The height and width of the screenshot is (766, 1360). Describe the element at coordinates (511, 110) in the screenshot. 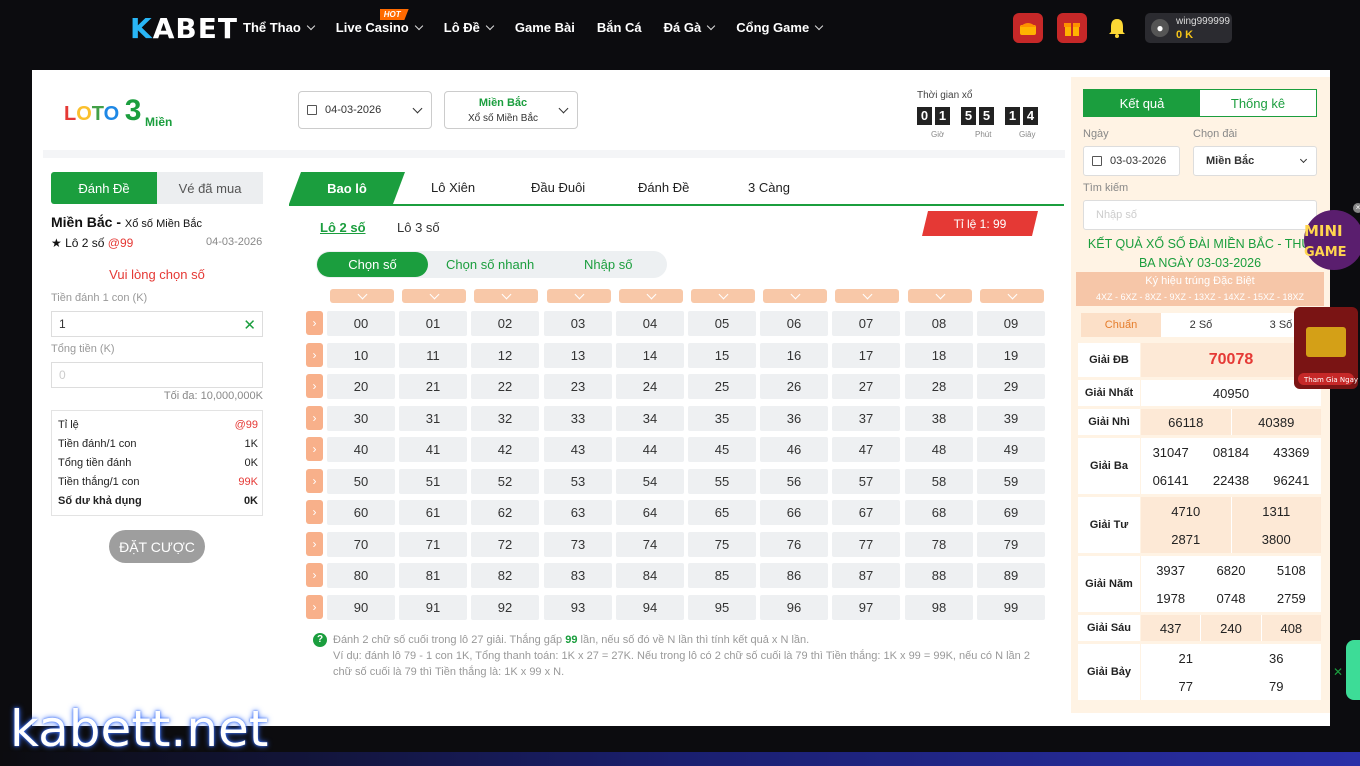

I see `region-select: Miền Bắc Xổ số Miền Bắc` at that location.